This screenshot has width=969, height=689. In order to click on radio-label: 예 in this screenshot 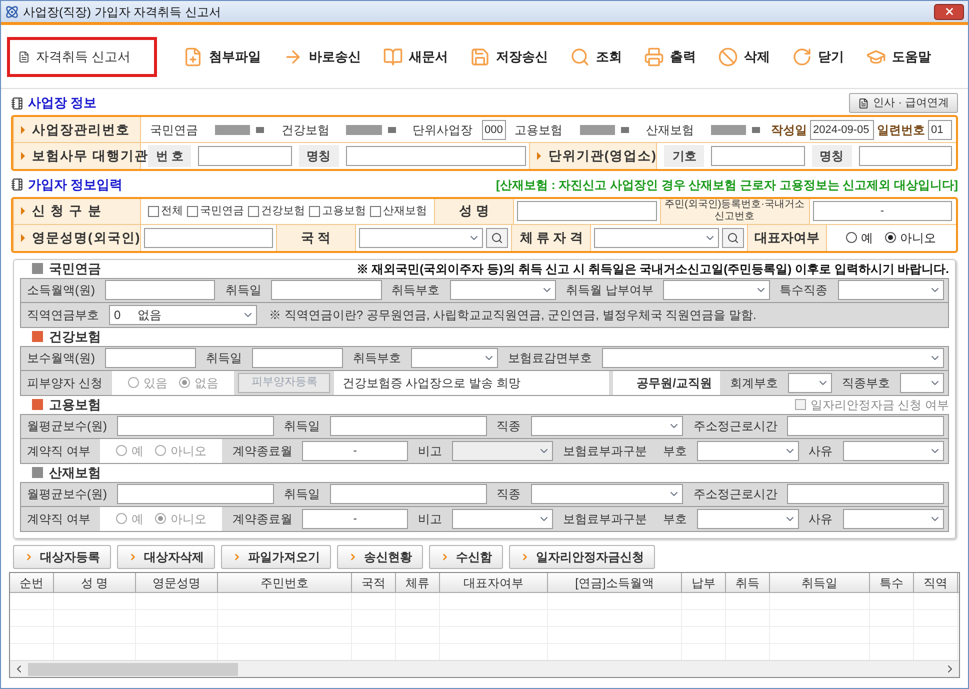, I will do `click(137, 519)`.